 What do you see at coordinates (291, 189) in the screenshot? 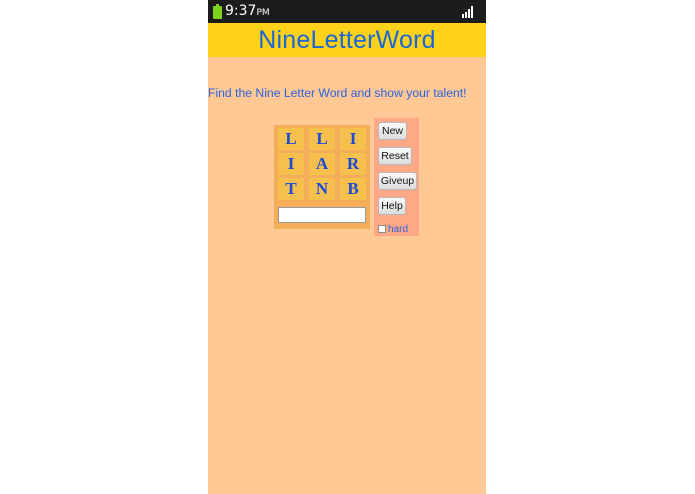
I see `letter-tile: T` at bounding box center [291, 189].